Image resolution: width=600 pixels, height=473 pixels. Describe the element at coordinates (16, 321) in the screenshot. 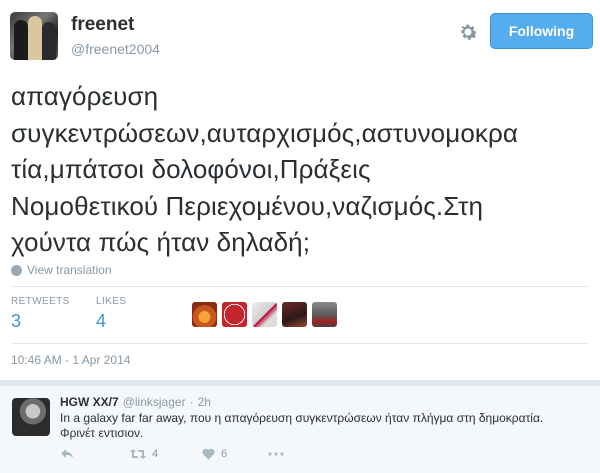

I see `retweets-count: 3` at that location.